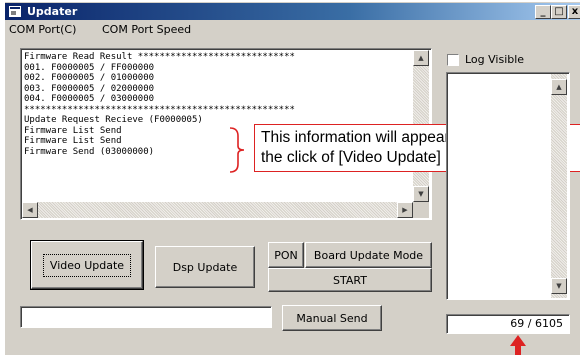 The image size is (580, 355). What do you see at coordinates (559, 87) in the screenshot?
I see `panel-scroll-up-icon: ▲` at bounding box center [559, 87].